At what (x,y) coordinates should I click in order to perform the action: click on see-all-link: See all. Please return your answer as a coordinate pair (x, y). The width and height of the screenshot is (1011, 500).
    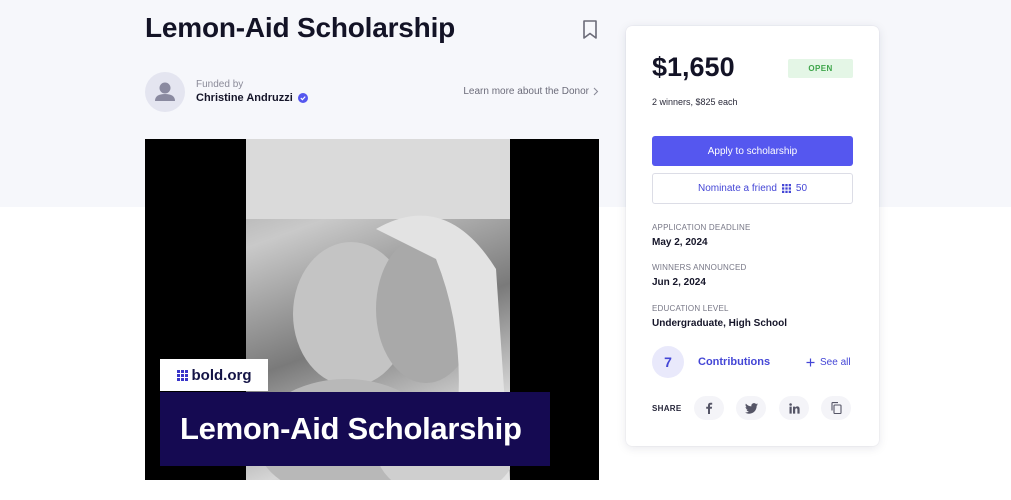
    Looking at the image, I should click on (828, 362).